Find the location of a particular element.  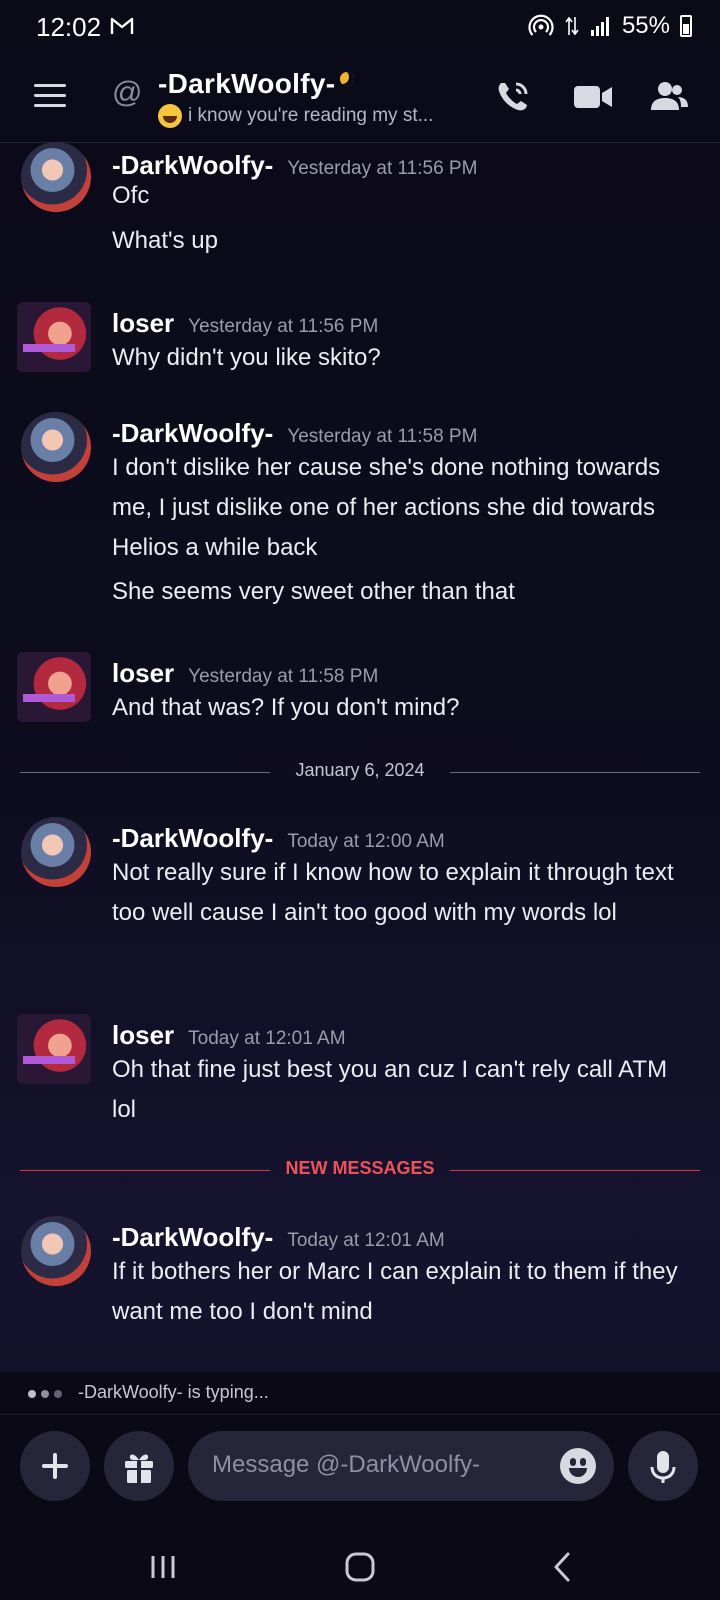

battery-icon is located at coordinates (686, 26).